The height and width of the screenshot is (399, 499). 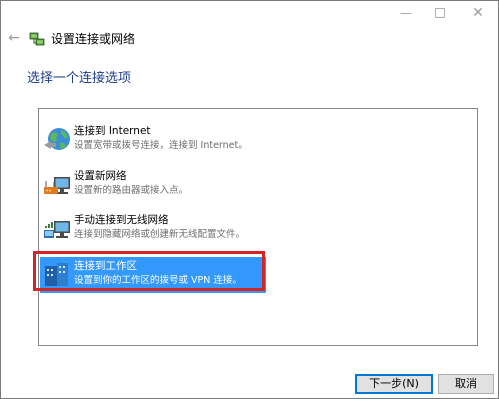 I want to click on option-connect-internet: 连接到 Internet 设置宽带或拨号连接，连接到 Internet。, so click(x=153, y=140).